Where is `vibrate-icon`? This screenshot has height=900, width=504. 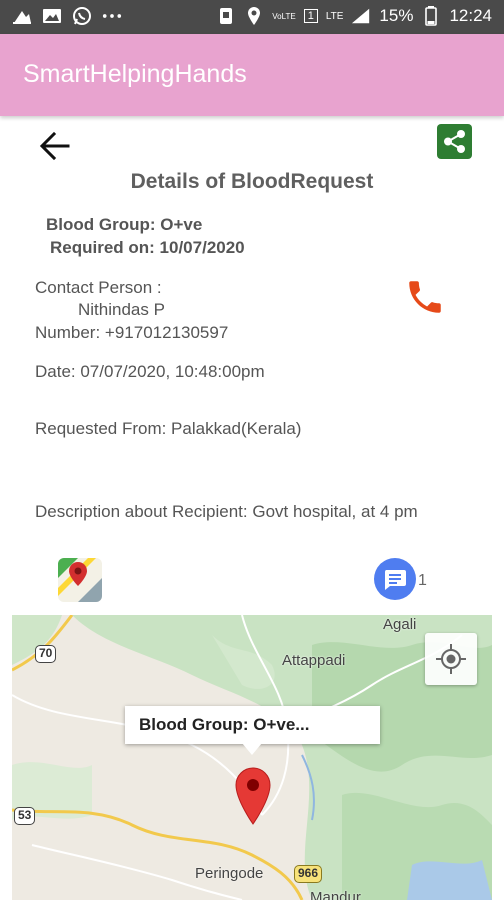 vibrate-icon is located at coordinates (226, 16).